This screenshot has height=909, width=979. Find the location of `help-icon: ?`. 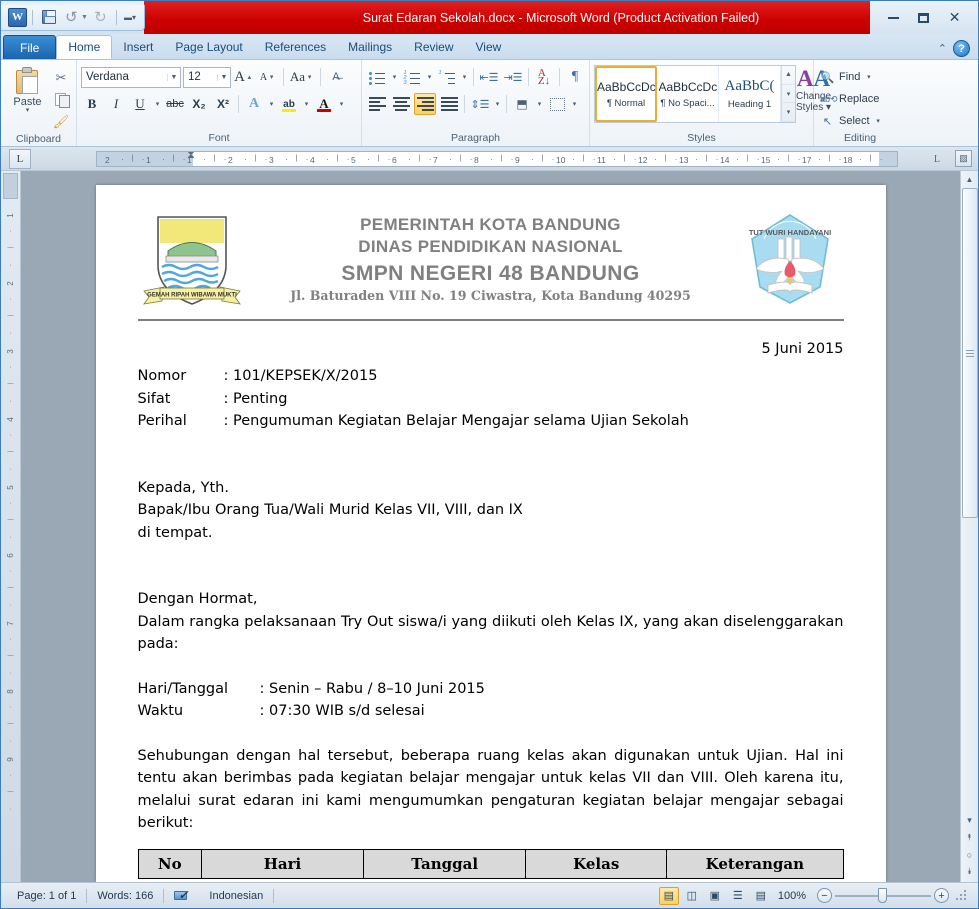

help-icon: ? is located at coordinates (961, 48).